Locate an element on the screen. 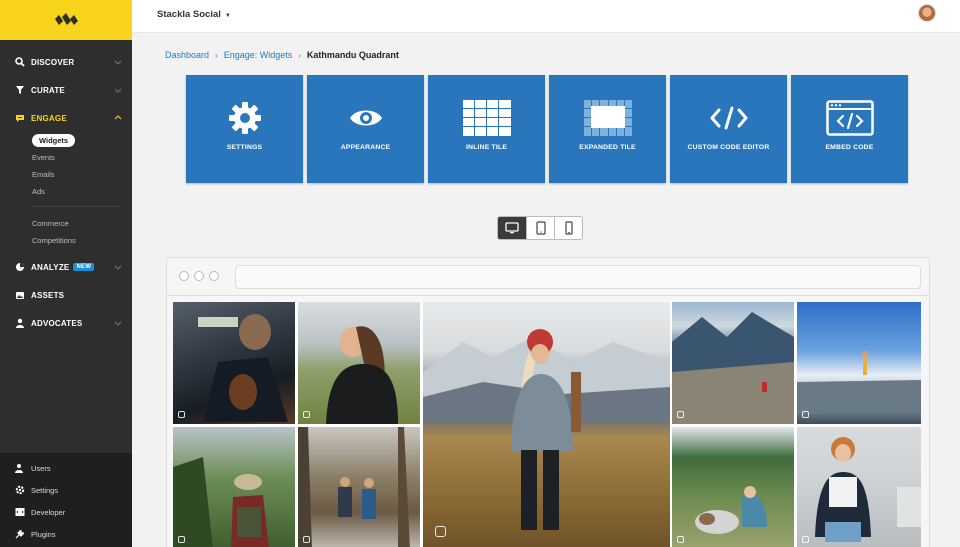 The image size is (960, 547). sub-item-competitions: Competitions is located at coordinates (66, 240).